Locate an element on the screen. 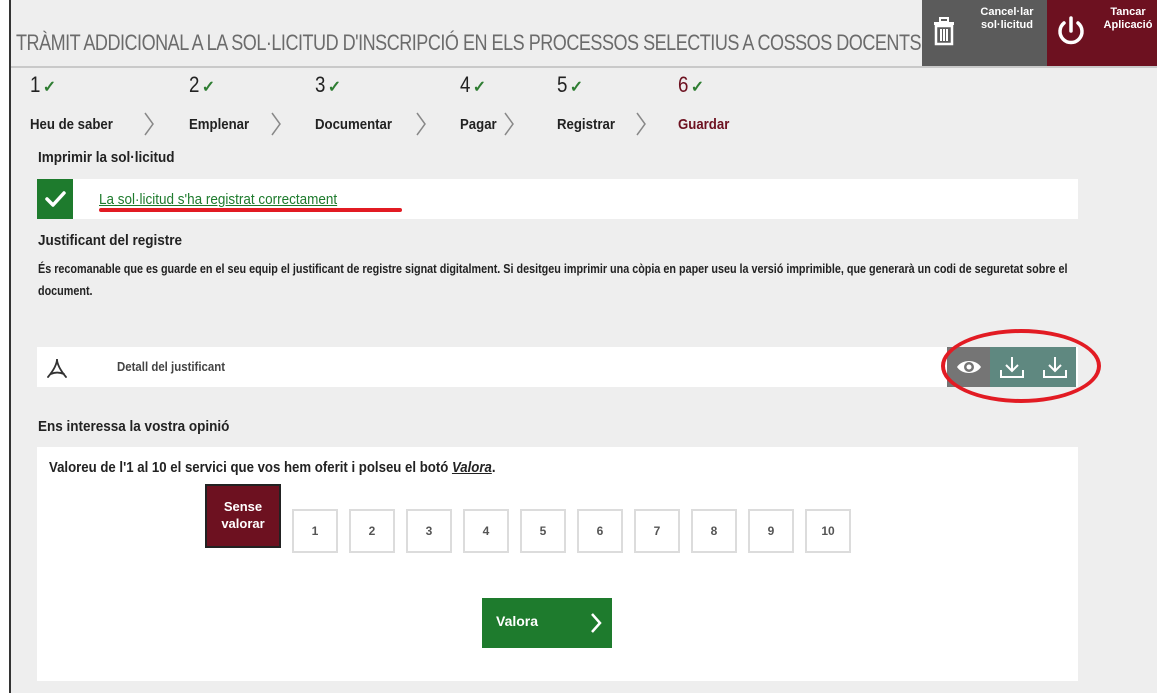 This screenshot has width=1157, height=693. step-label: Guardar is located at coordinates (704, 124).